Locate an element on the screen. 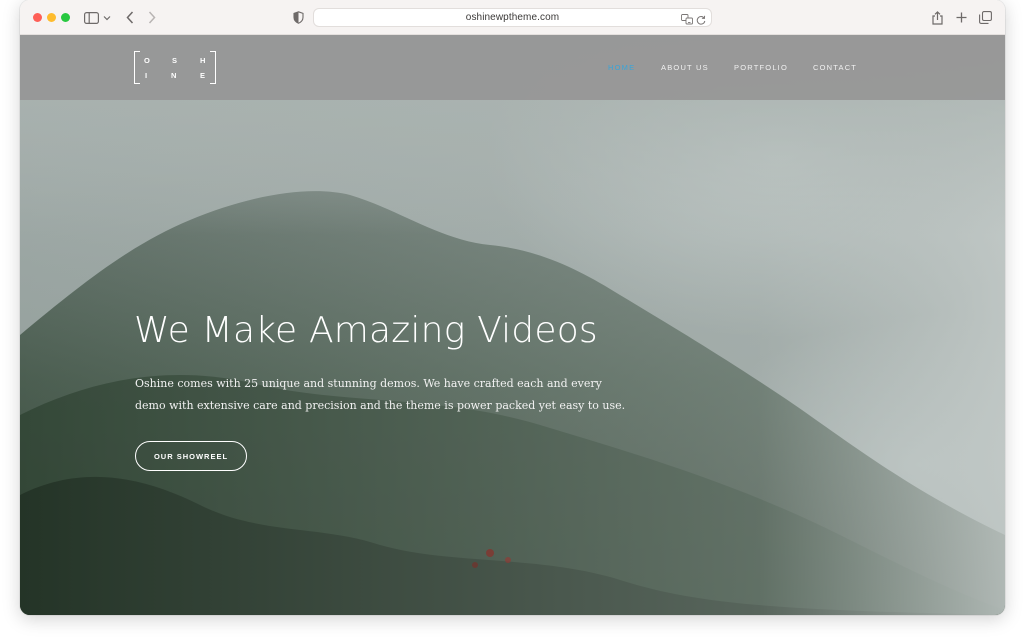  tab-overview-icon is located at coordinates (985, 17).